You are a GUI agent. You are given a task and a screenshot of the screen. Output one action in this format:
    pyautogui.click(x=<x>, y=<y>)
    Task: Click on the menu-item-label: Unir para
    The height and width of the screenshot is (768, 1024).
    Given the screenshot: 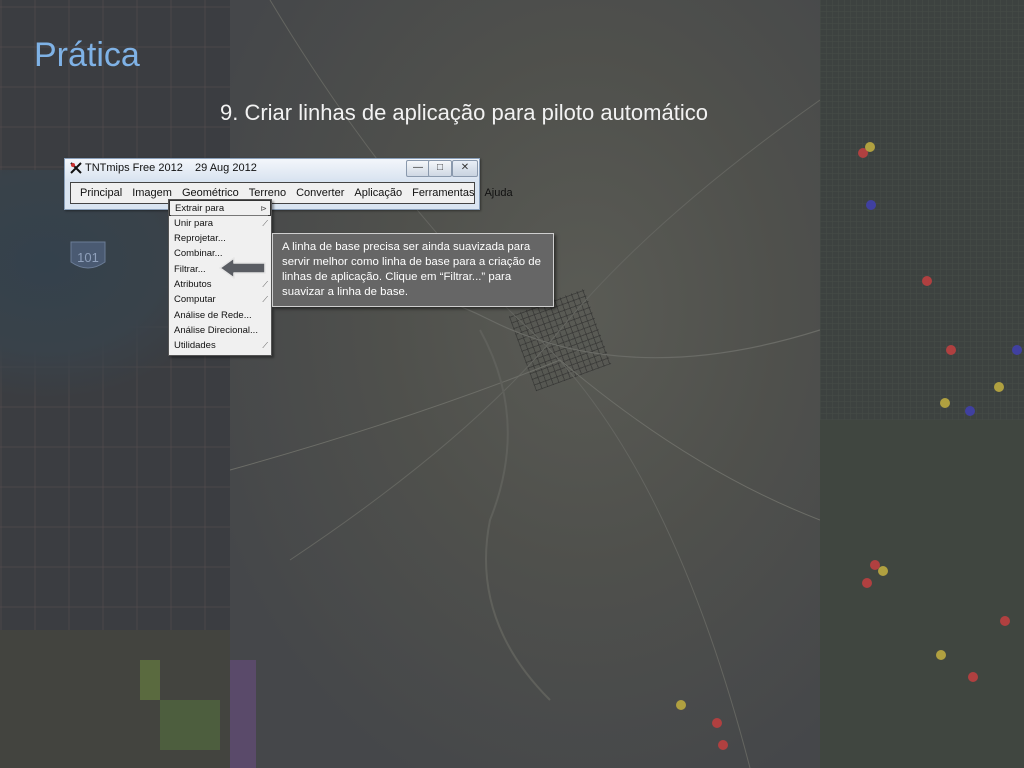 What is the action you would take?
    pyautogui.click(x=194, y=223)
    